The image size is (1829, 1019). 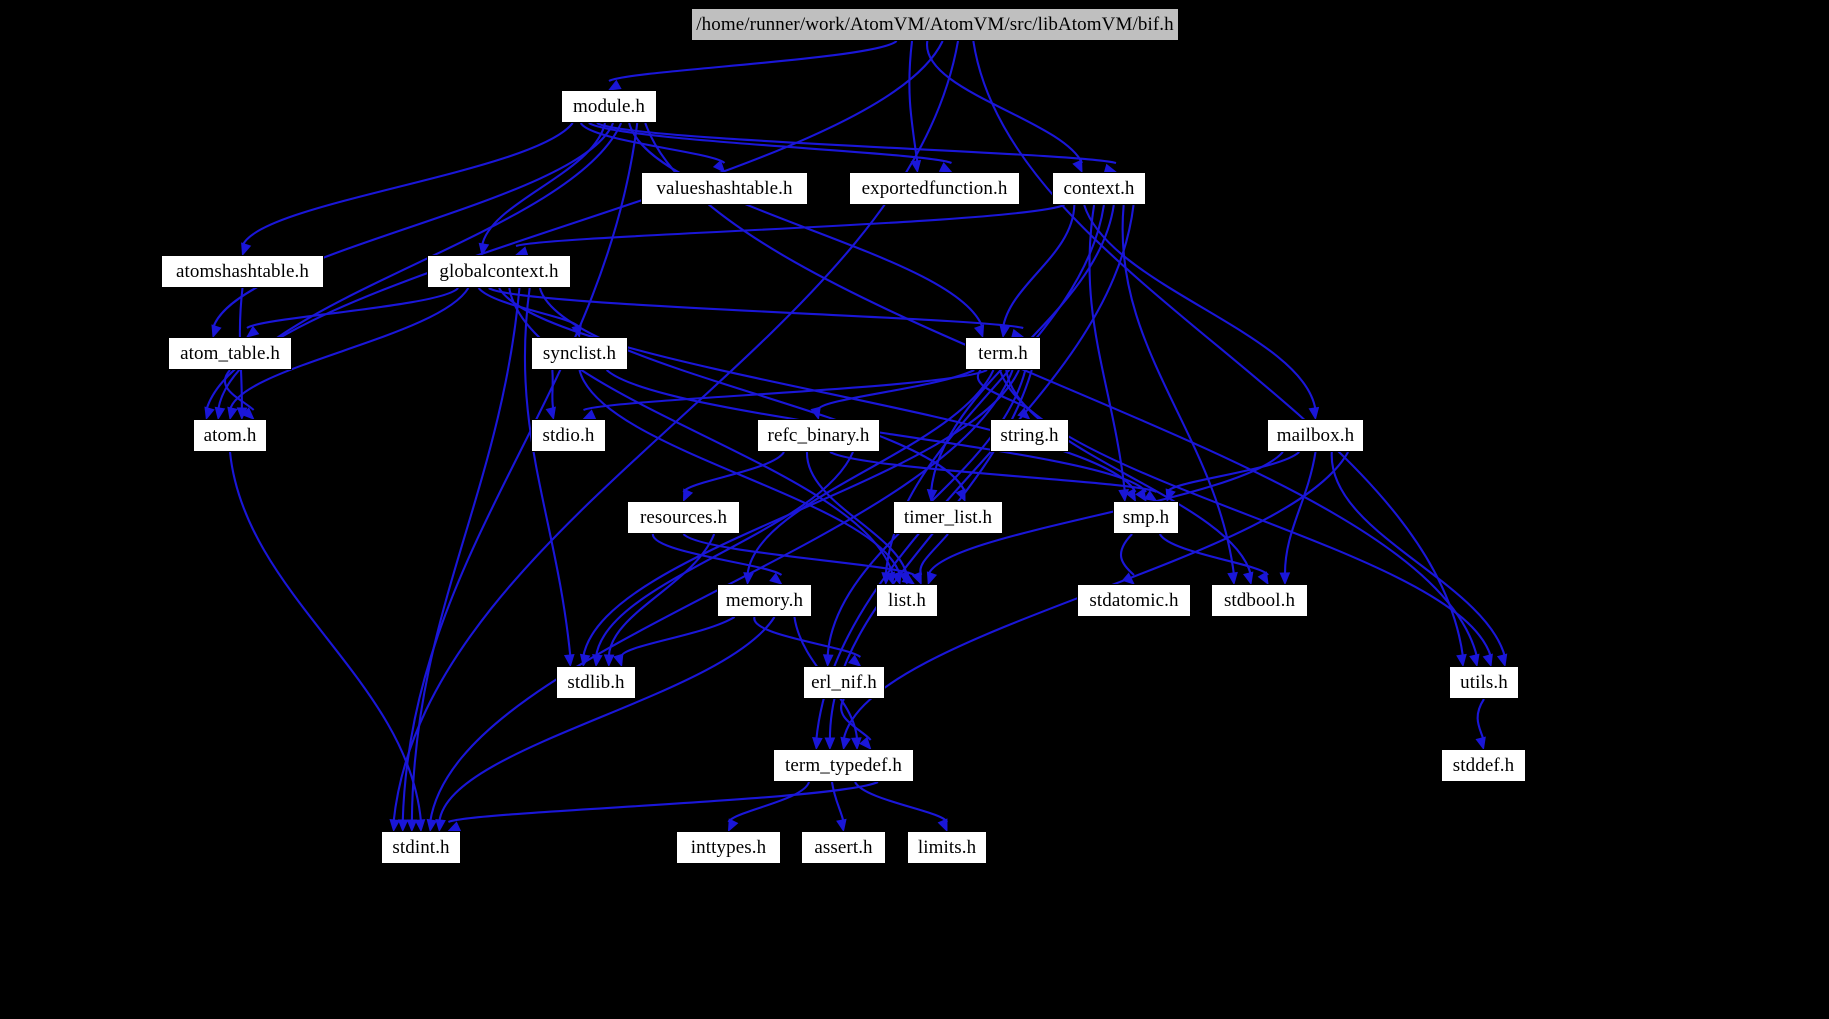 What do you see at coordinates (769, 802) in the screenshot?
I see `edge-term_typedef-to-inttypes` at bounding box center [769, 802].